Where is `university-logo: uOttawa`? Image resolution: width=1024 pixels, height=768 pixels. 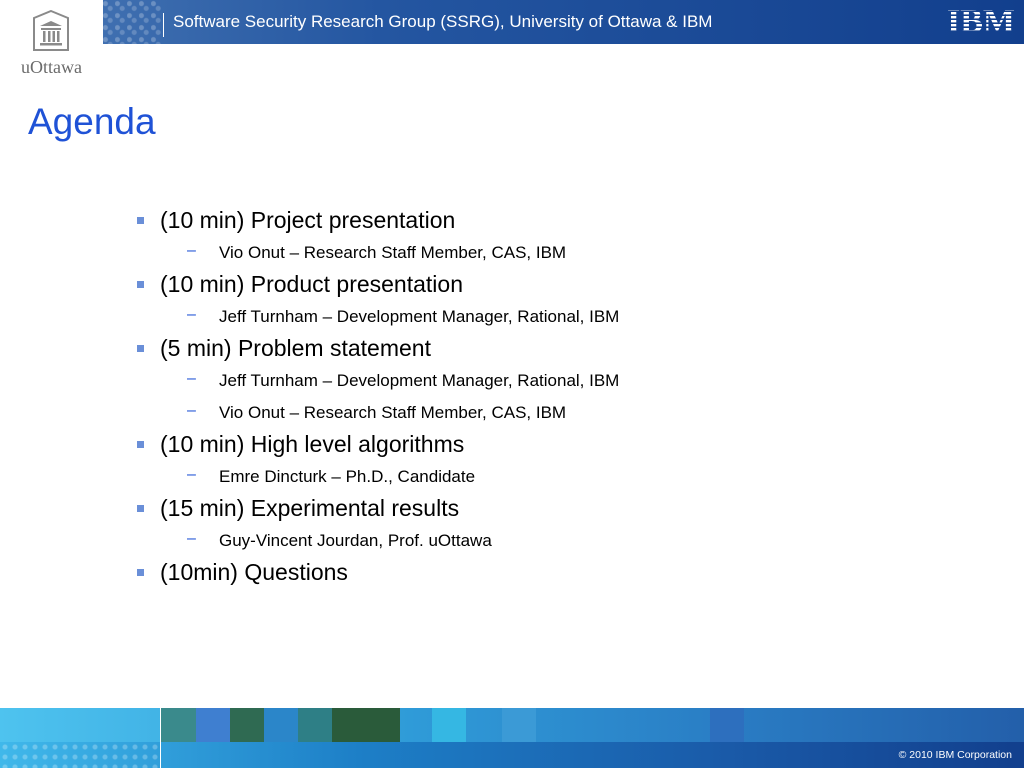 university-logo: uOttawa is located at coordinates (51, 45).